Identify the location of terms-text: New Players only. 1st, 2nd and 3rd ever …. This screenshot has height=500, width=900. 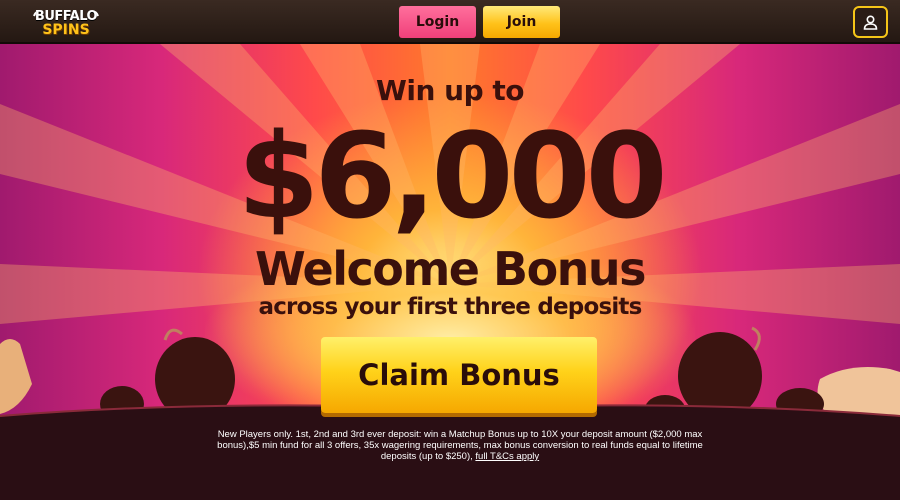
(460, 445).